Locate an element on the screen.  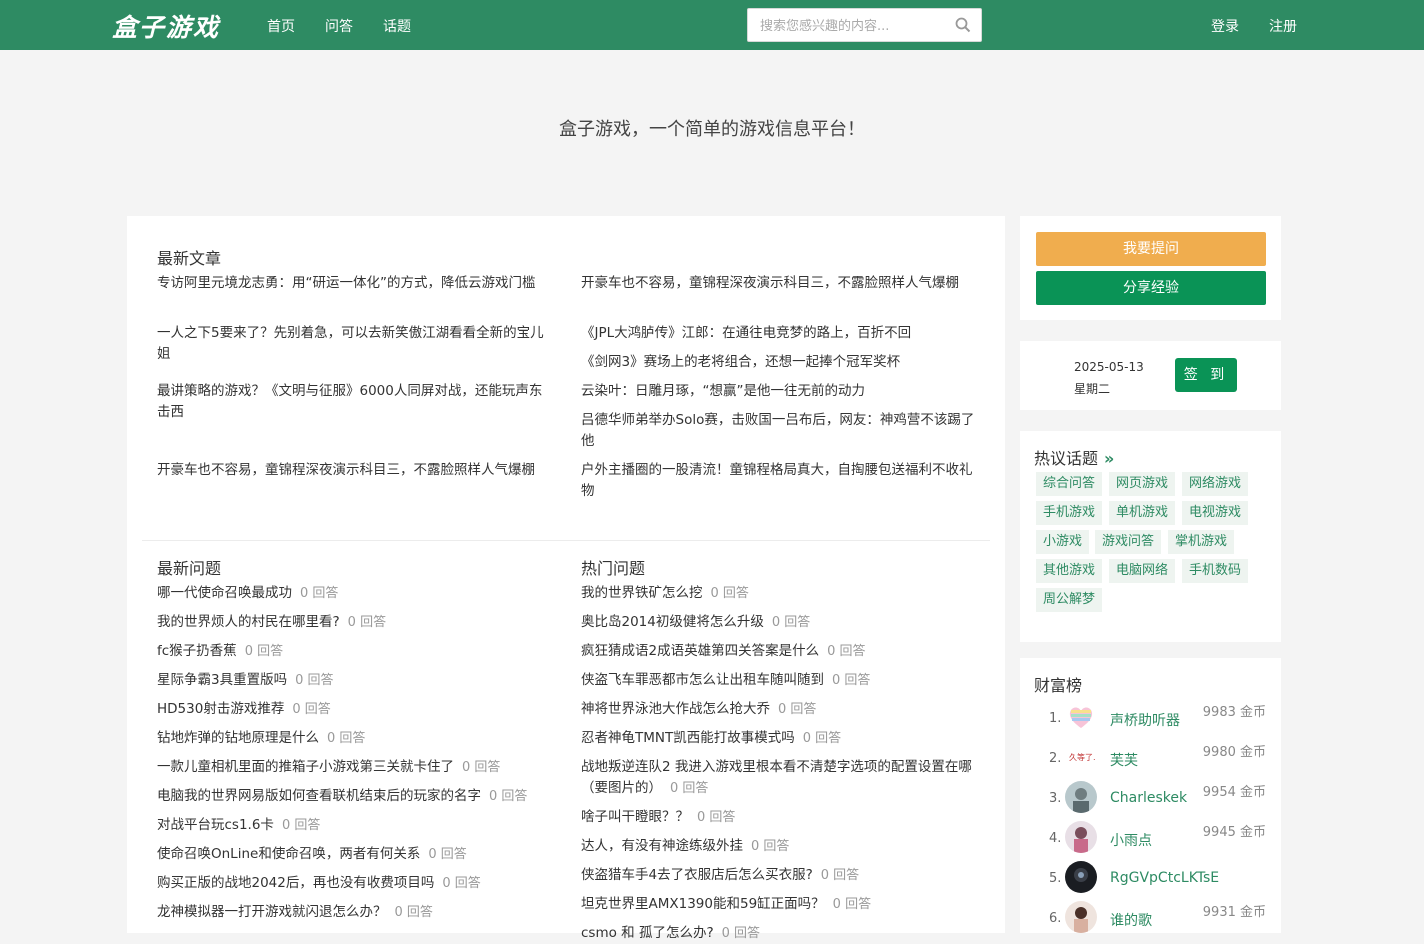
user-name-link: 芙芙 is located at coordinates (1124, 760).